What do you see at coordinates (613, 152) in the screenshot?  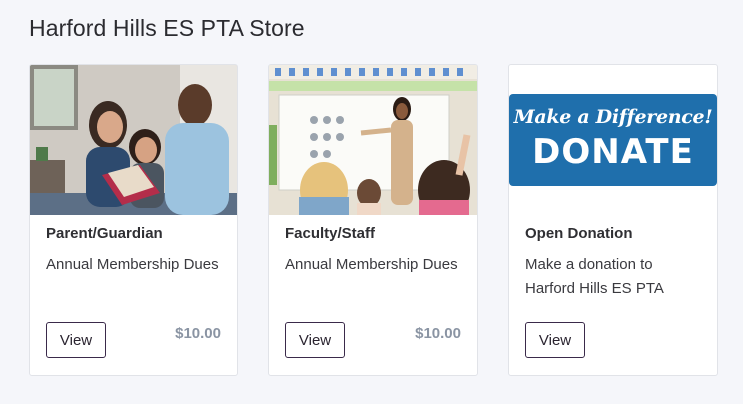 I see `donate-banner-heading: DONATE` at bounding box center [613, 152].